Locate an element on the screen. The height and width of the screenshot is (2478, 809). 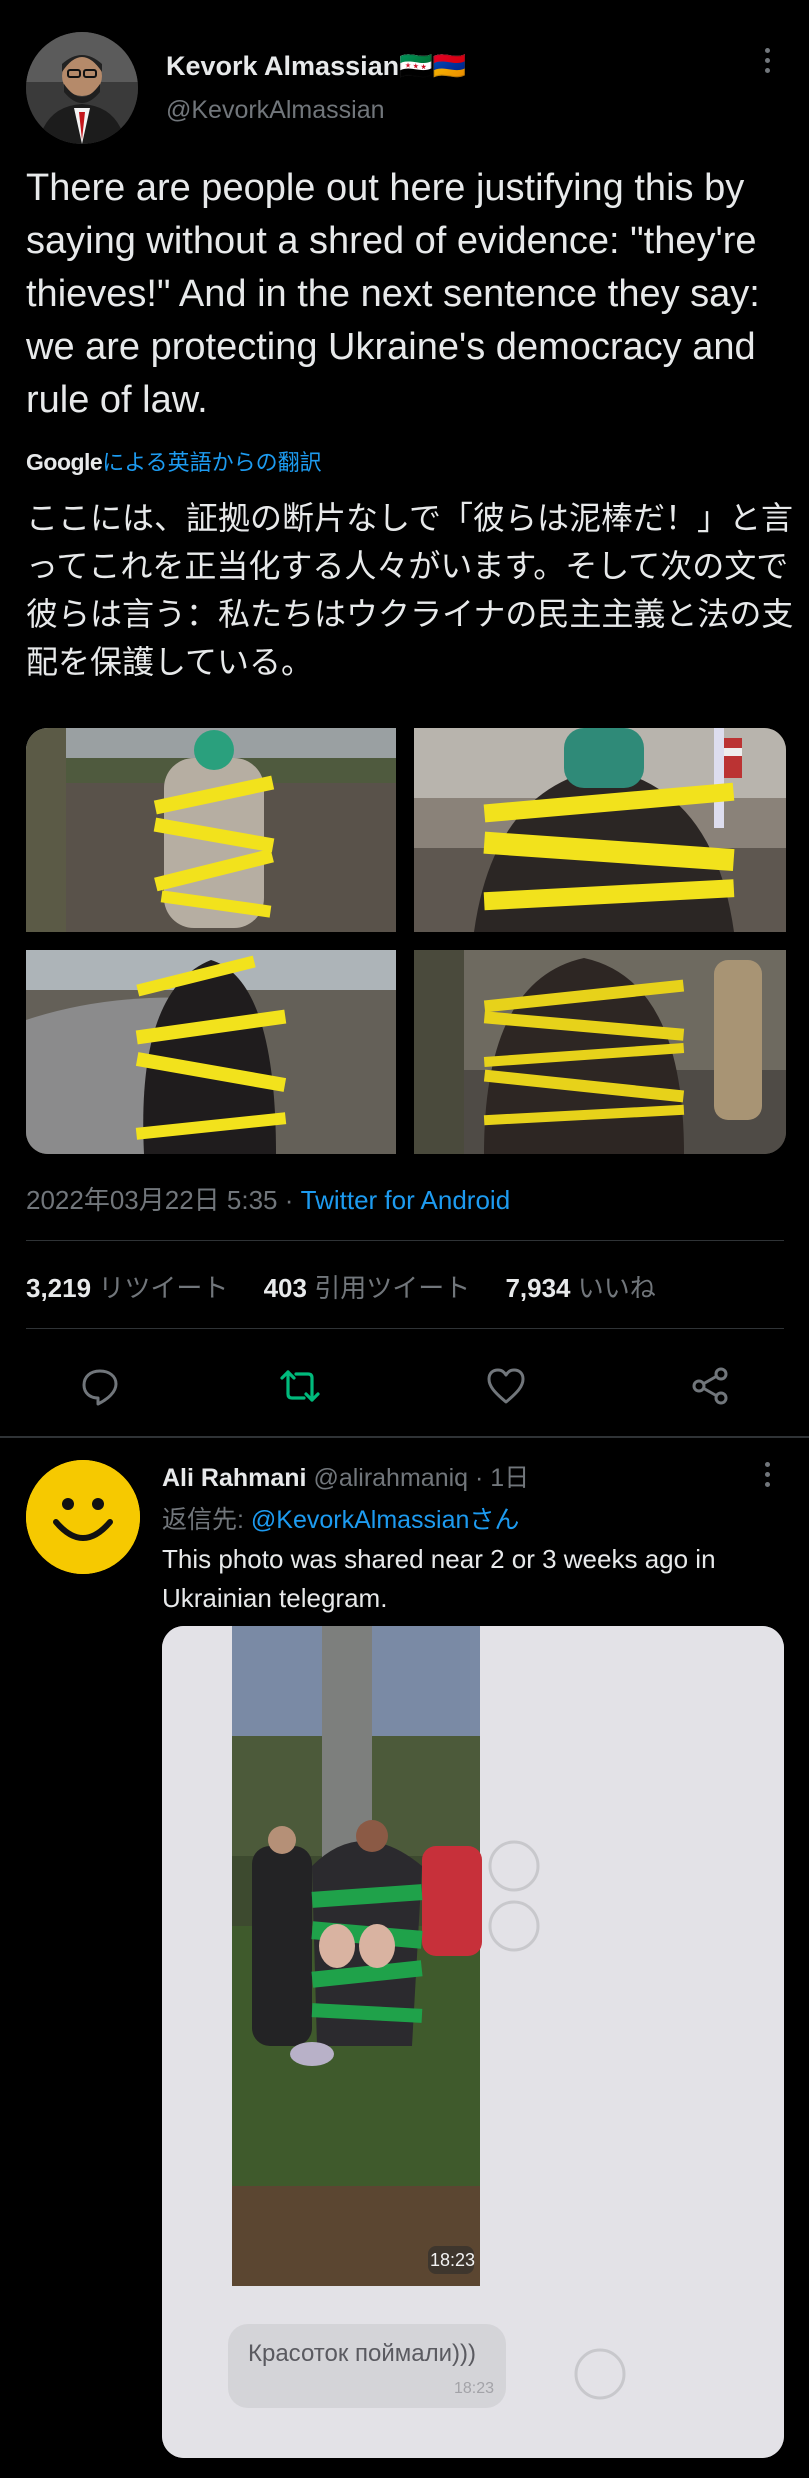
reply-to-handle: @KevorkAlmassianさん is located at coordinates (385, 1520).